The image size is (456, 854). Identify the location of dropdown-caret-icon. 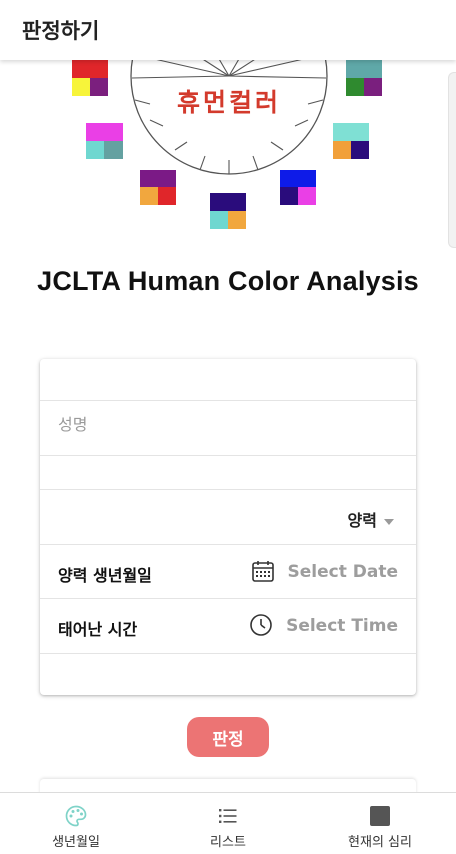
(389, 521).